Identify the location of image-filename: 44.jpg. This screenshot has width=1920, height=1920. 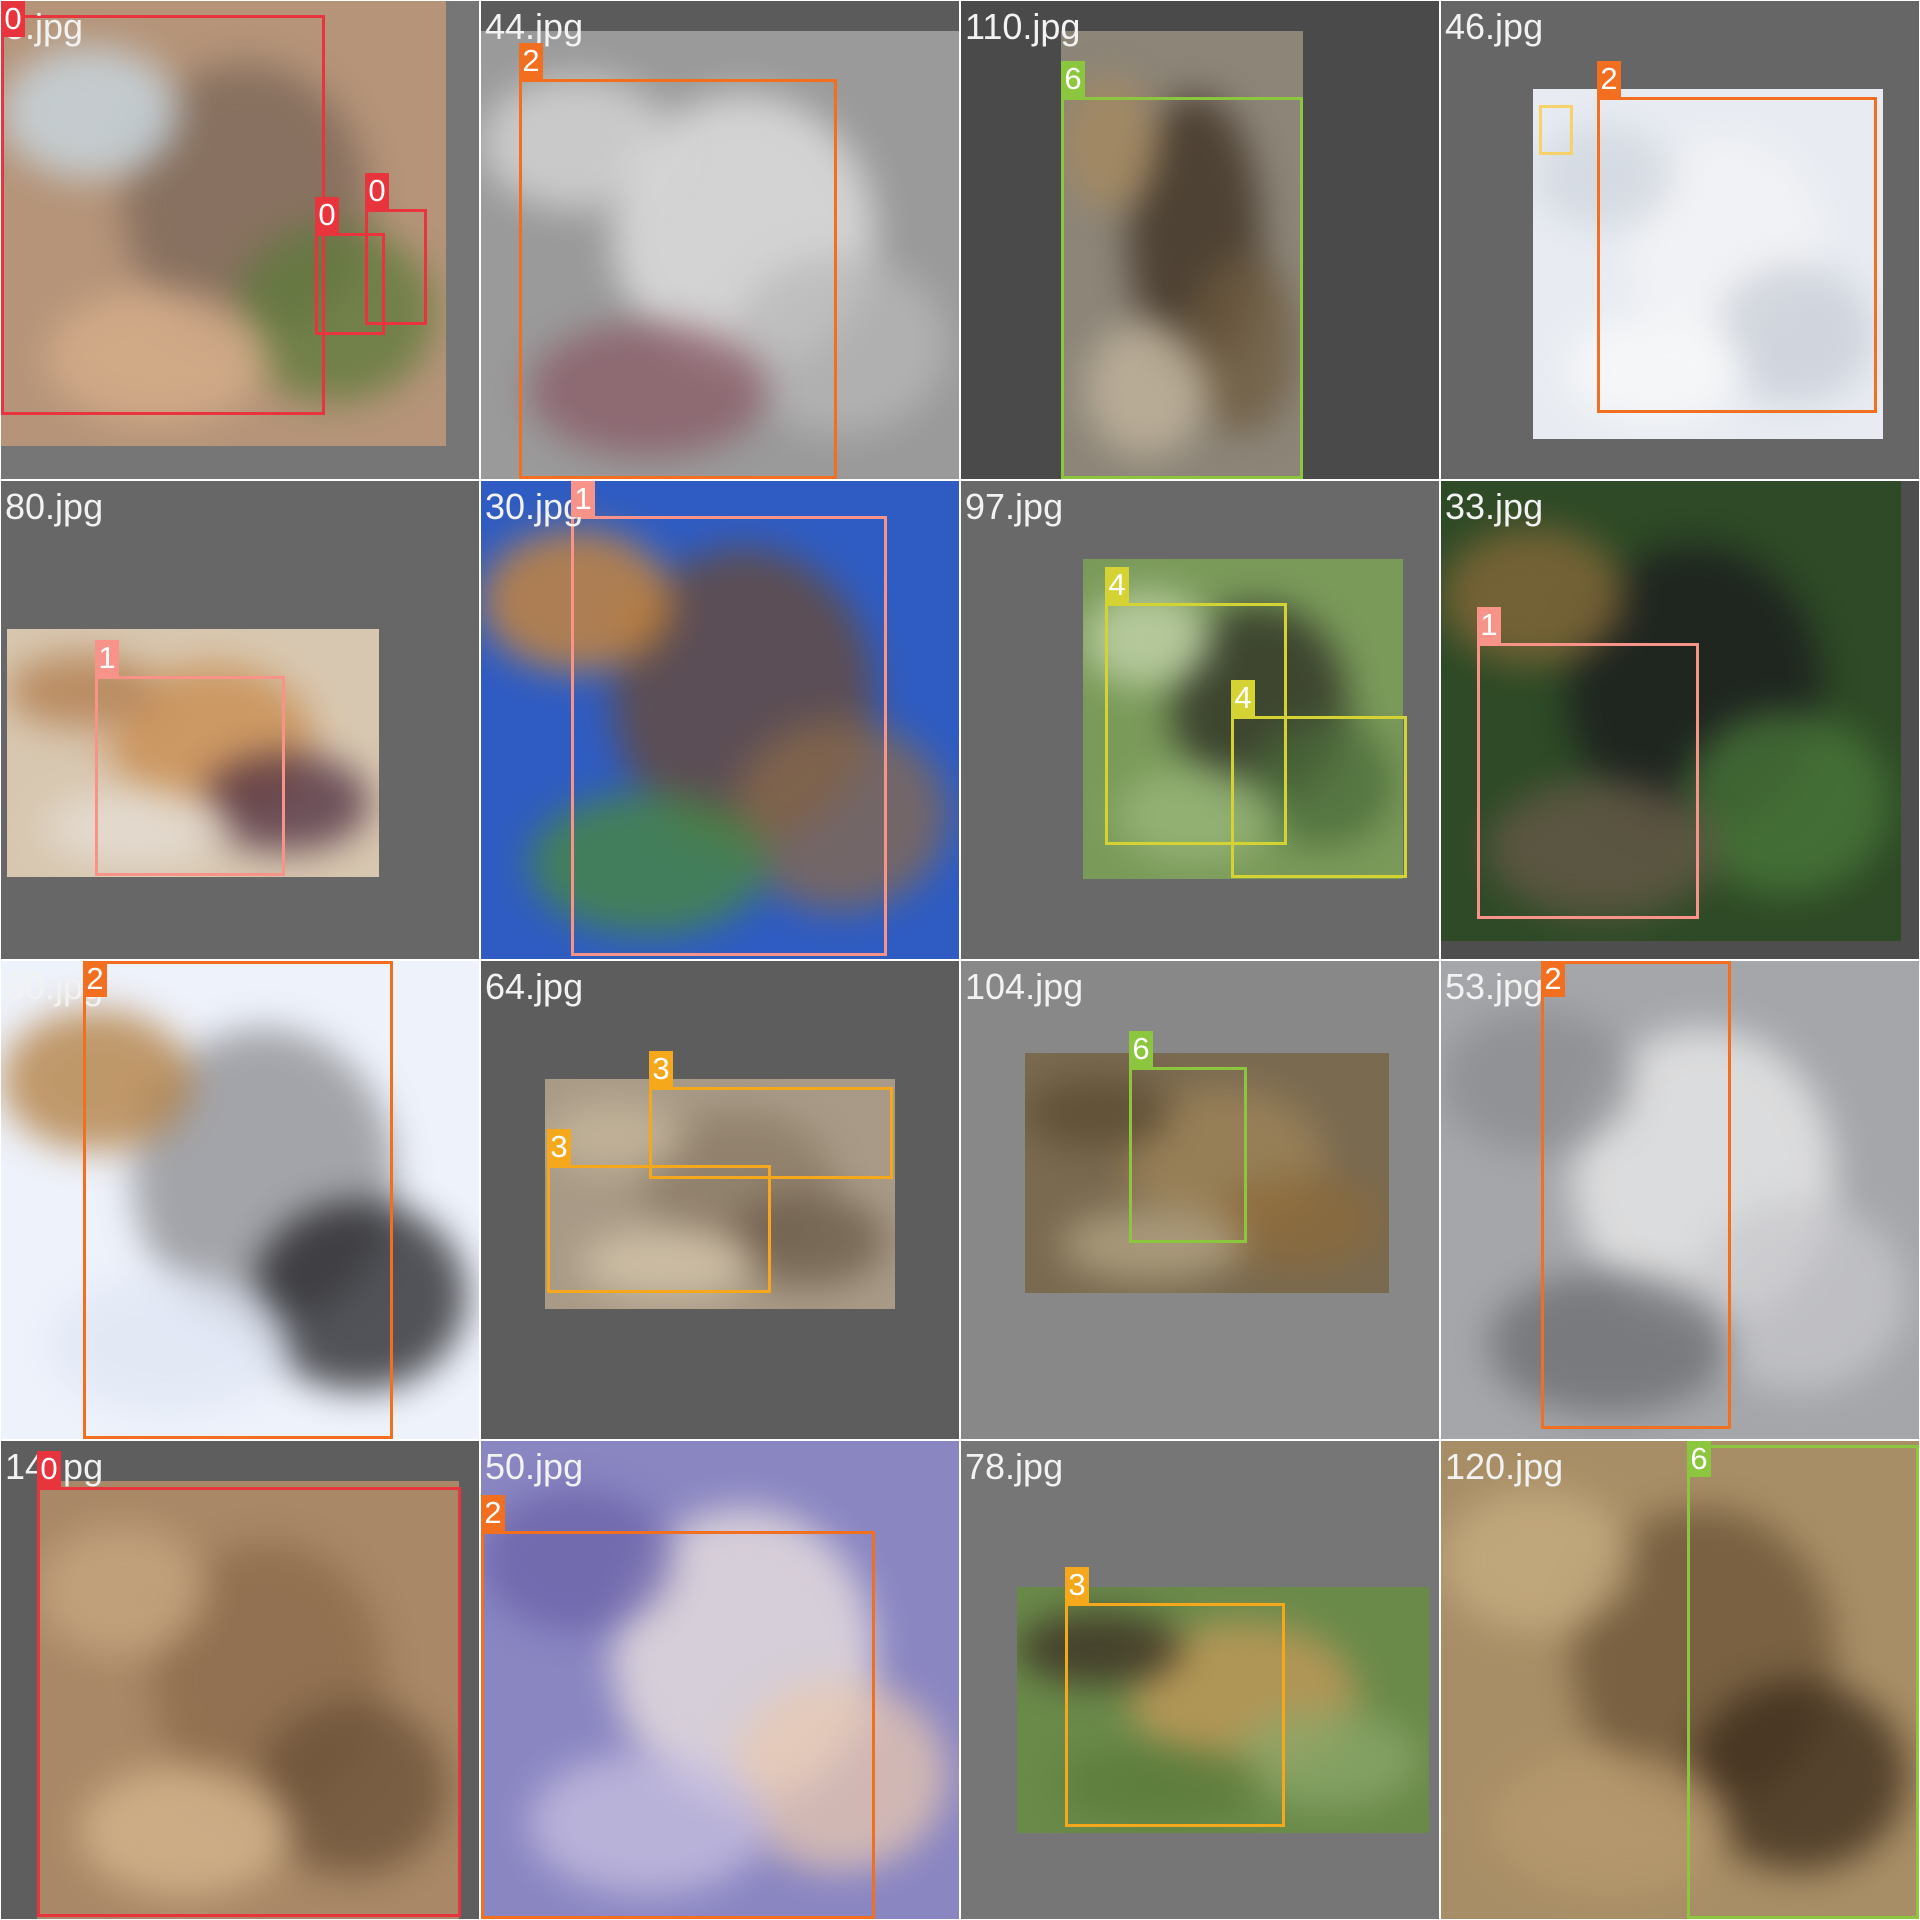
(534, 26).